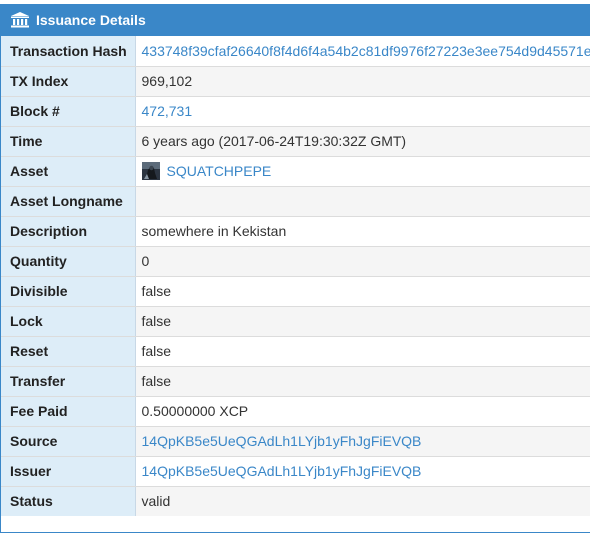  I want to click on table-row: Transfer false, so click(295, 381).